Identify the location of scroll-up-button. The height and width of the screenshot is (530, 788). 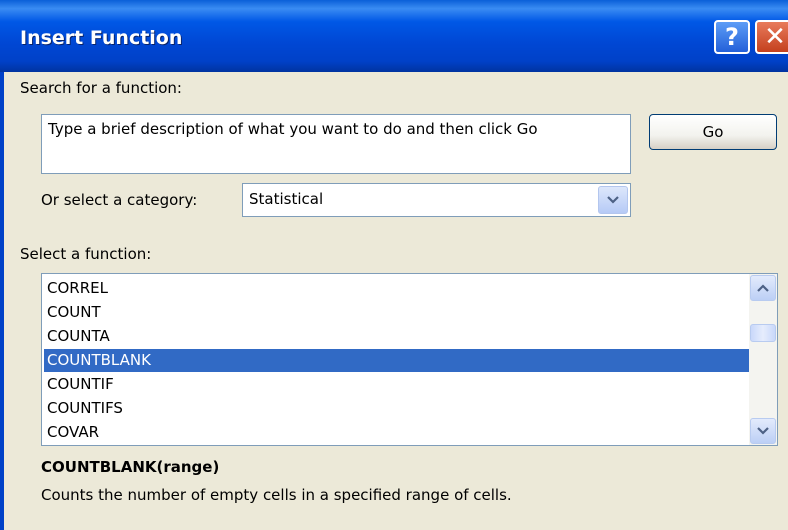
(763, 288).